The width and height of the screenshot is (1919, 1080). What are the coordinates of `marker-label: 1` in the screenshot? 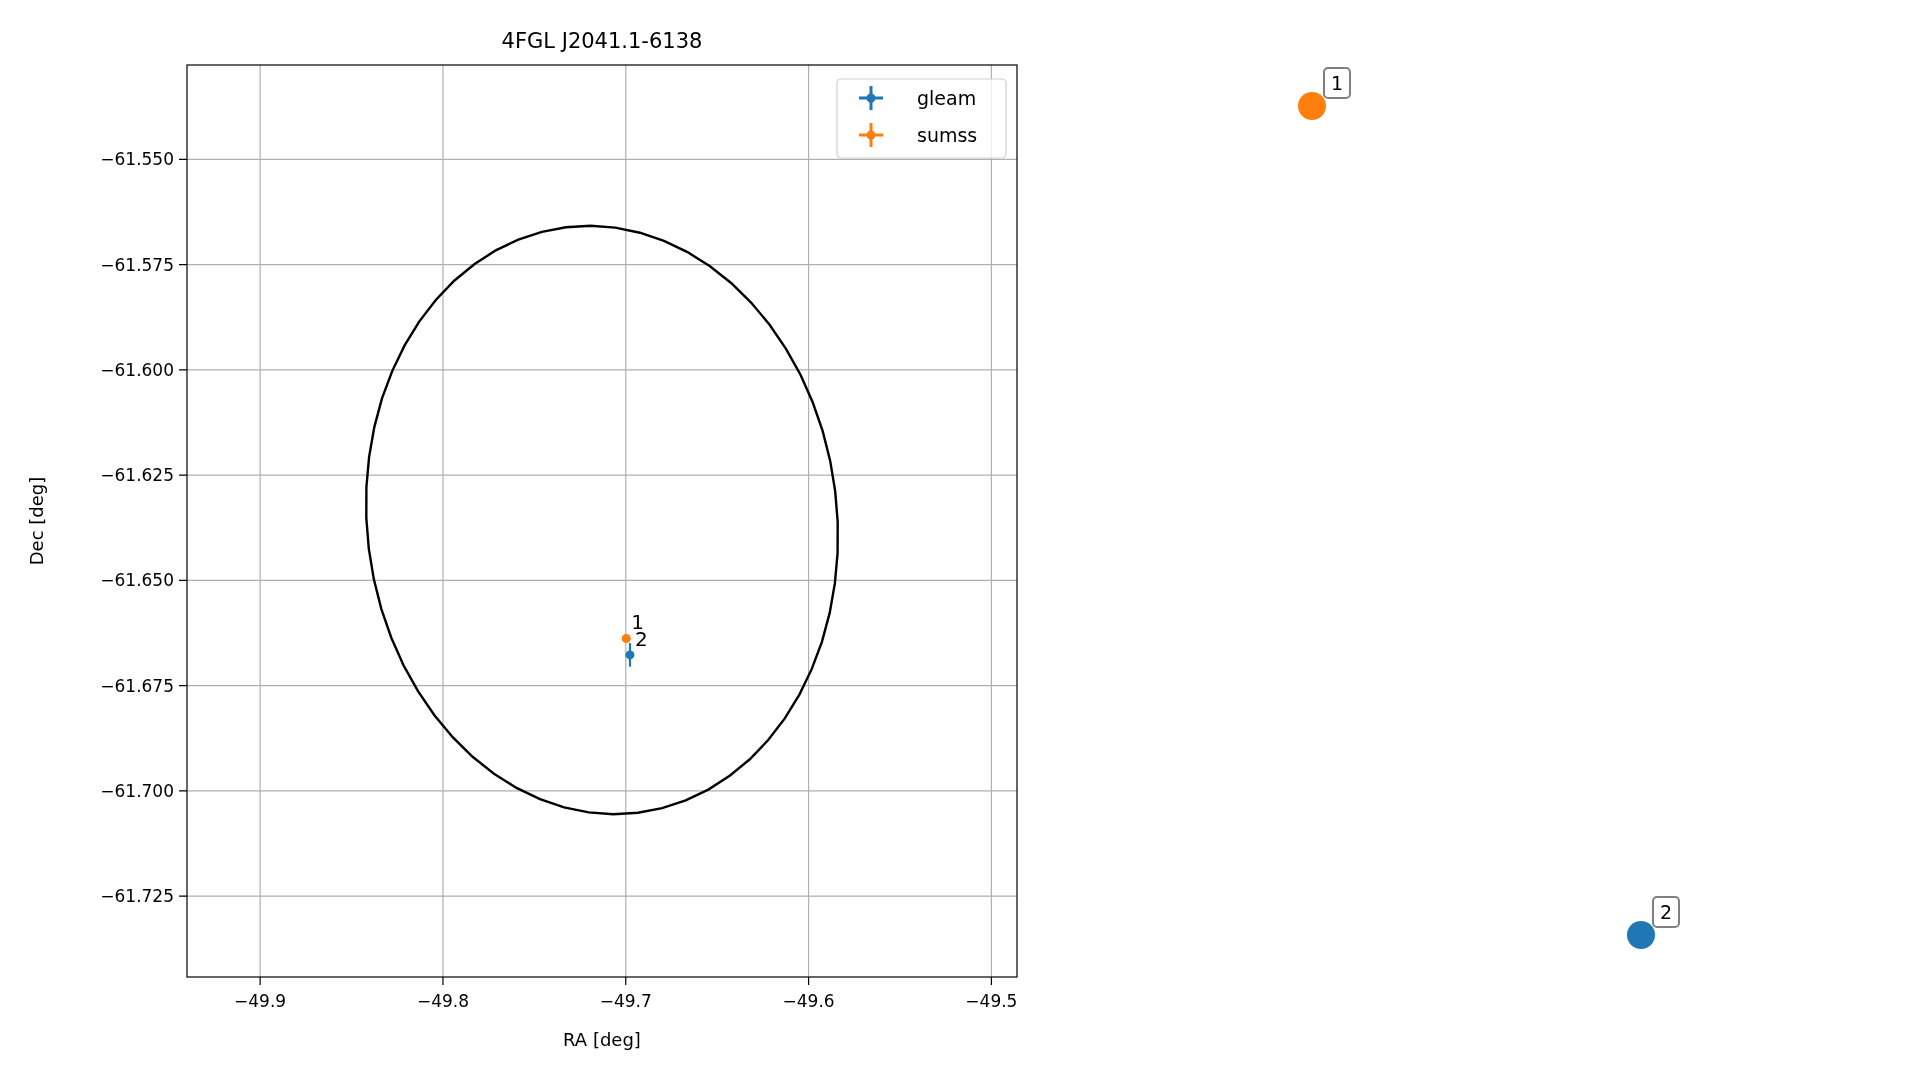 It's located at (1337, 83).